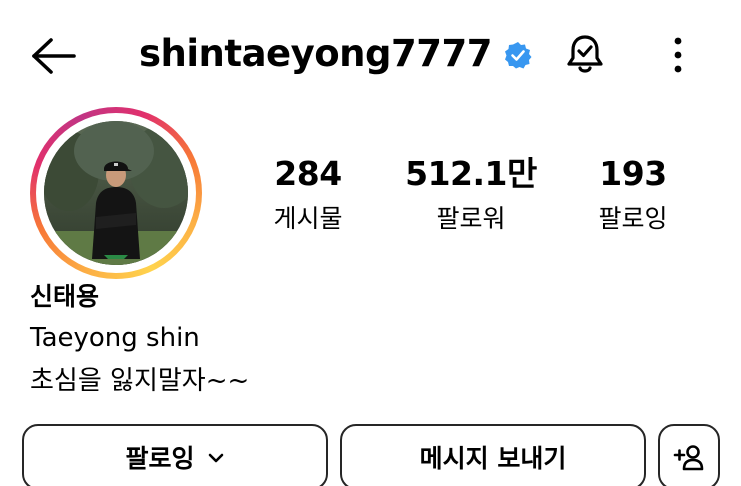 This screenshot has width=741, height=486. What do you see at coordinates (65, 296) in the screenshot?
I see `full-name: 신태용` at bounding box center [65, 296].